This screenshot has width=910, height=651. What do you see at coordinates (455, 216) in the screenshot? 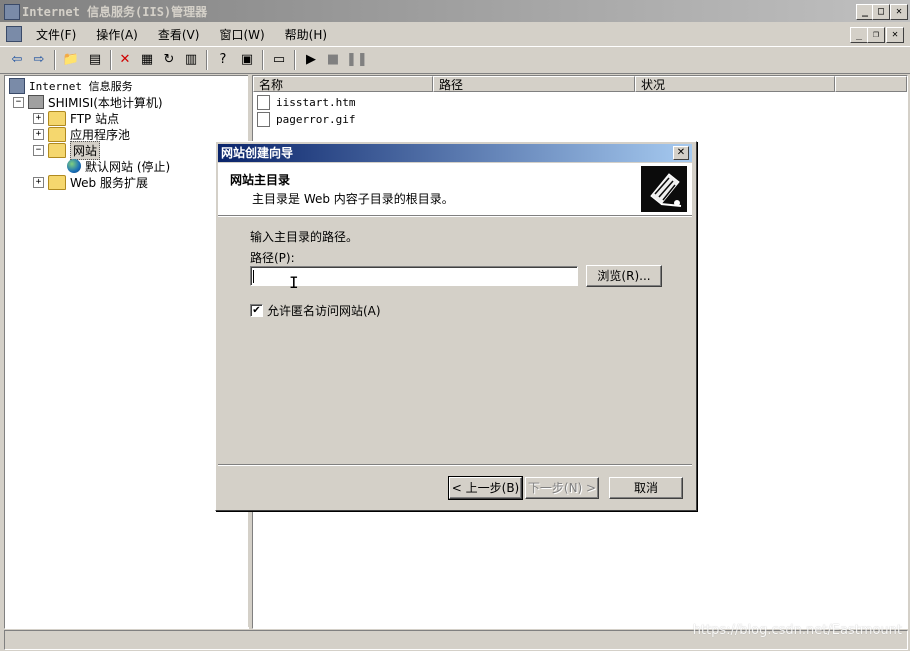
I see `header-divider` at bounding box center [455, 216].